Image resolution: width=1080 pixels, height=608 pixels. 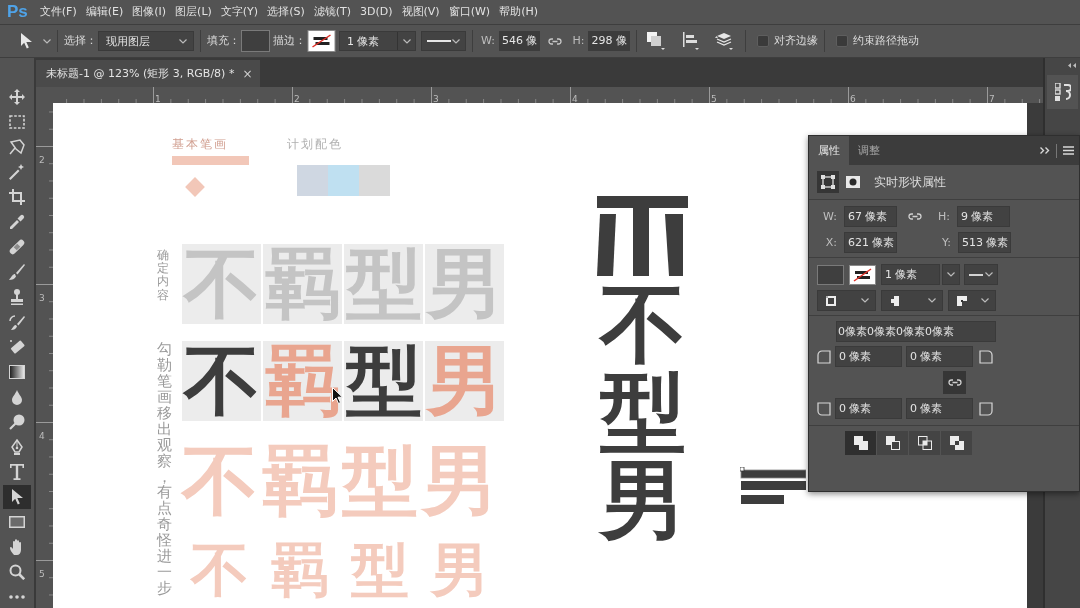 What do you see at coordinates (26, 41) in the screenshot?
I see `pointer-arrow-icon` at bounding box center [26, 41].